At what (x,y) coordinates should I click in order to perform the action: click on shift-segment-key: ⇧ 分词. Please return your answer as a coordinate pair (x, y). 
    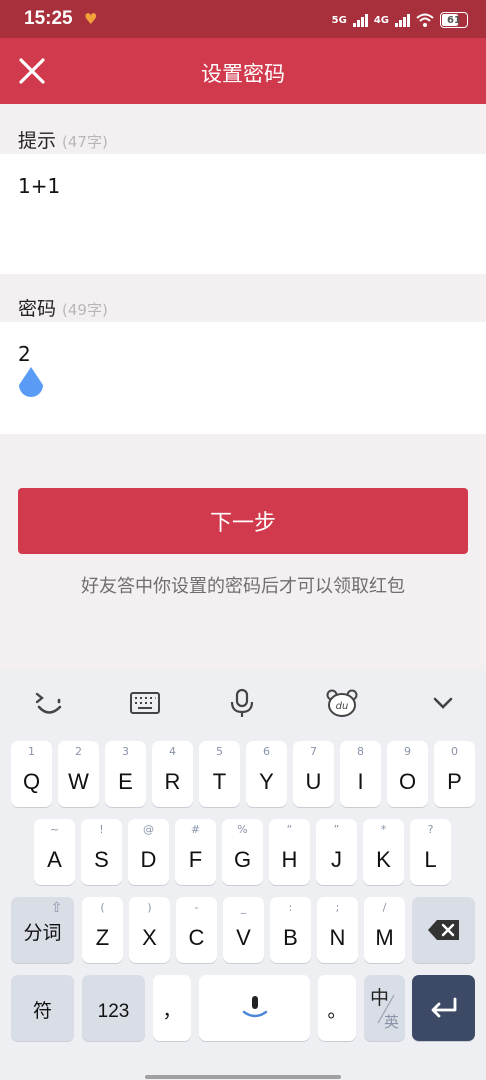
    Looking at the image, I should click on (42, 930).